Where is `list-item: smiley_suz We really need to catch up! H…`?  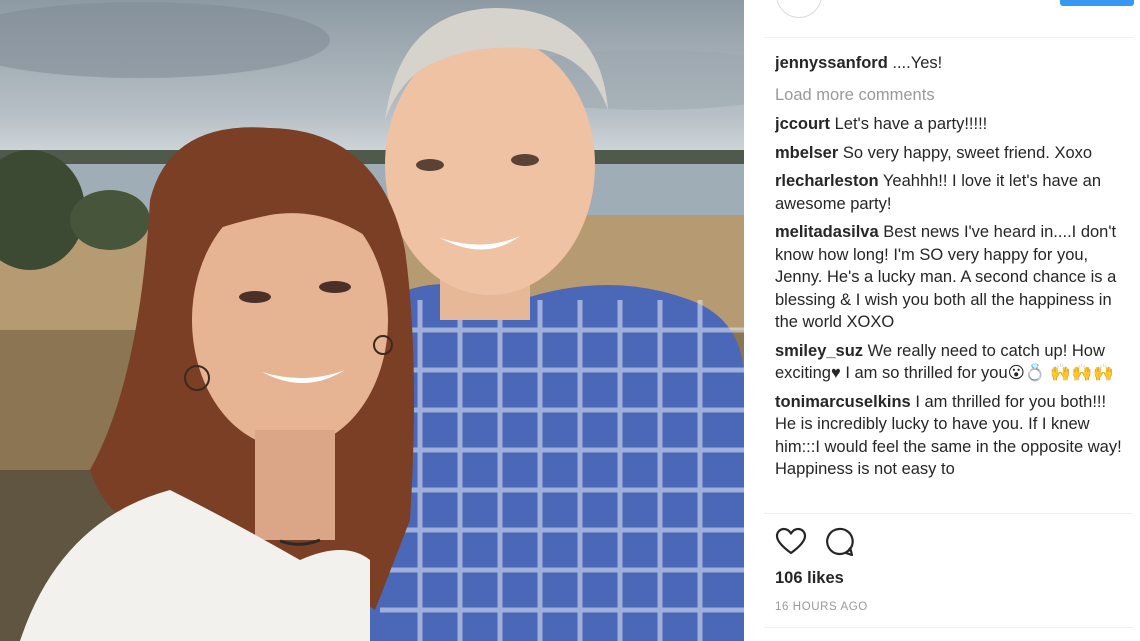 list-item: smiley_suz We really need to catch up! H… is located at coordinates (950, 362).